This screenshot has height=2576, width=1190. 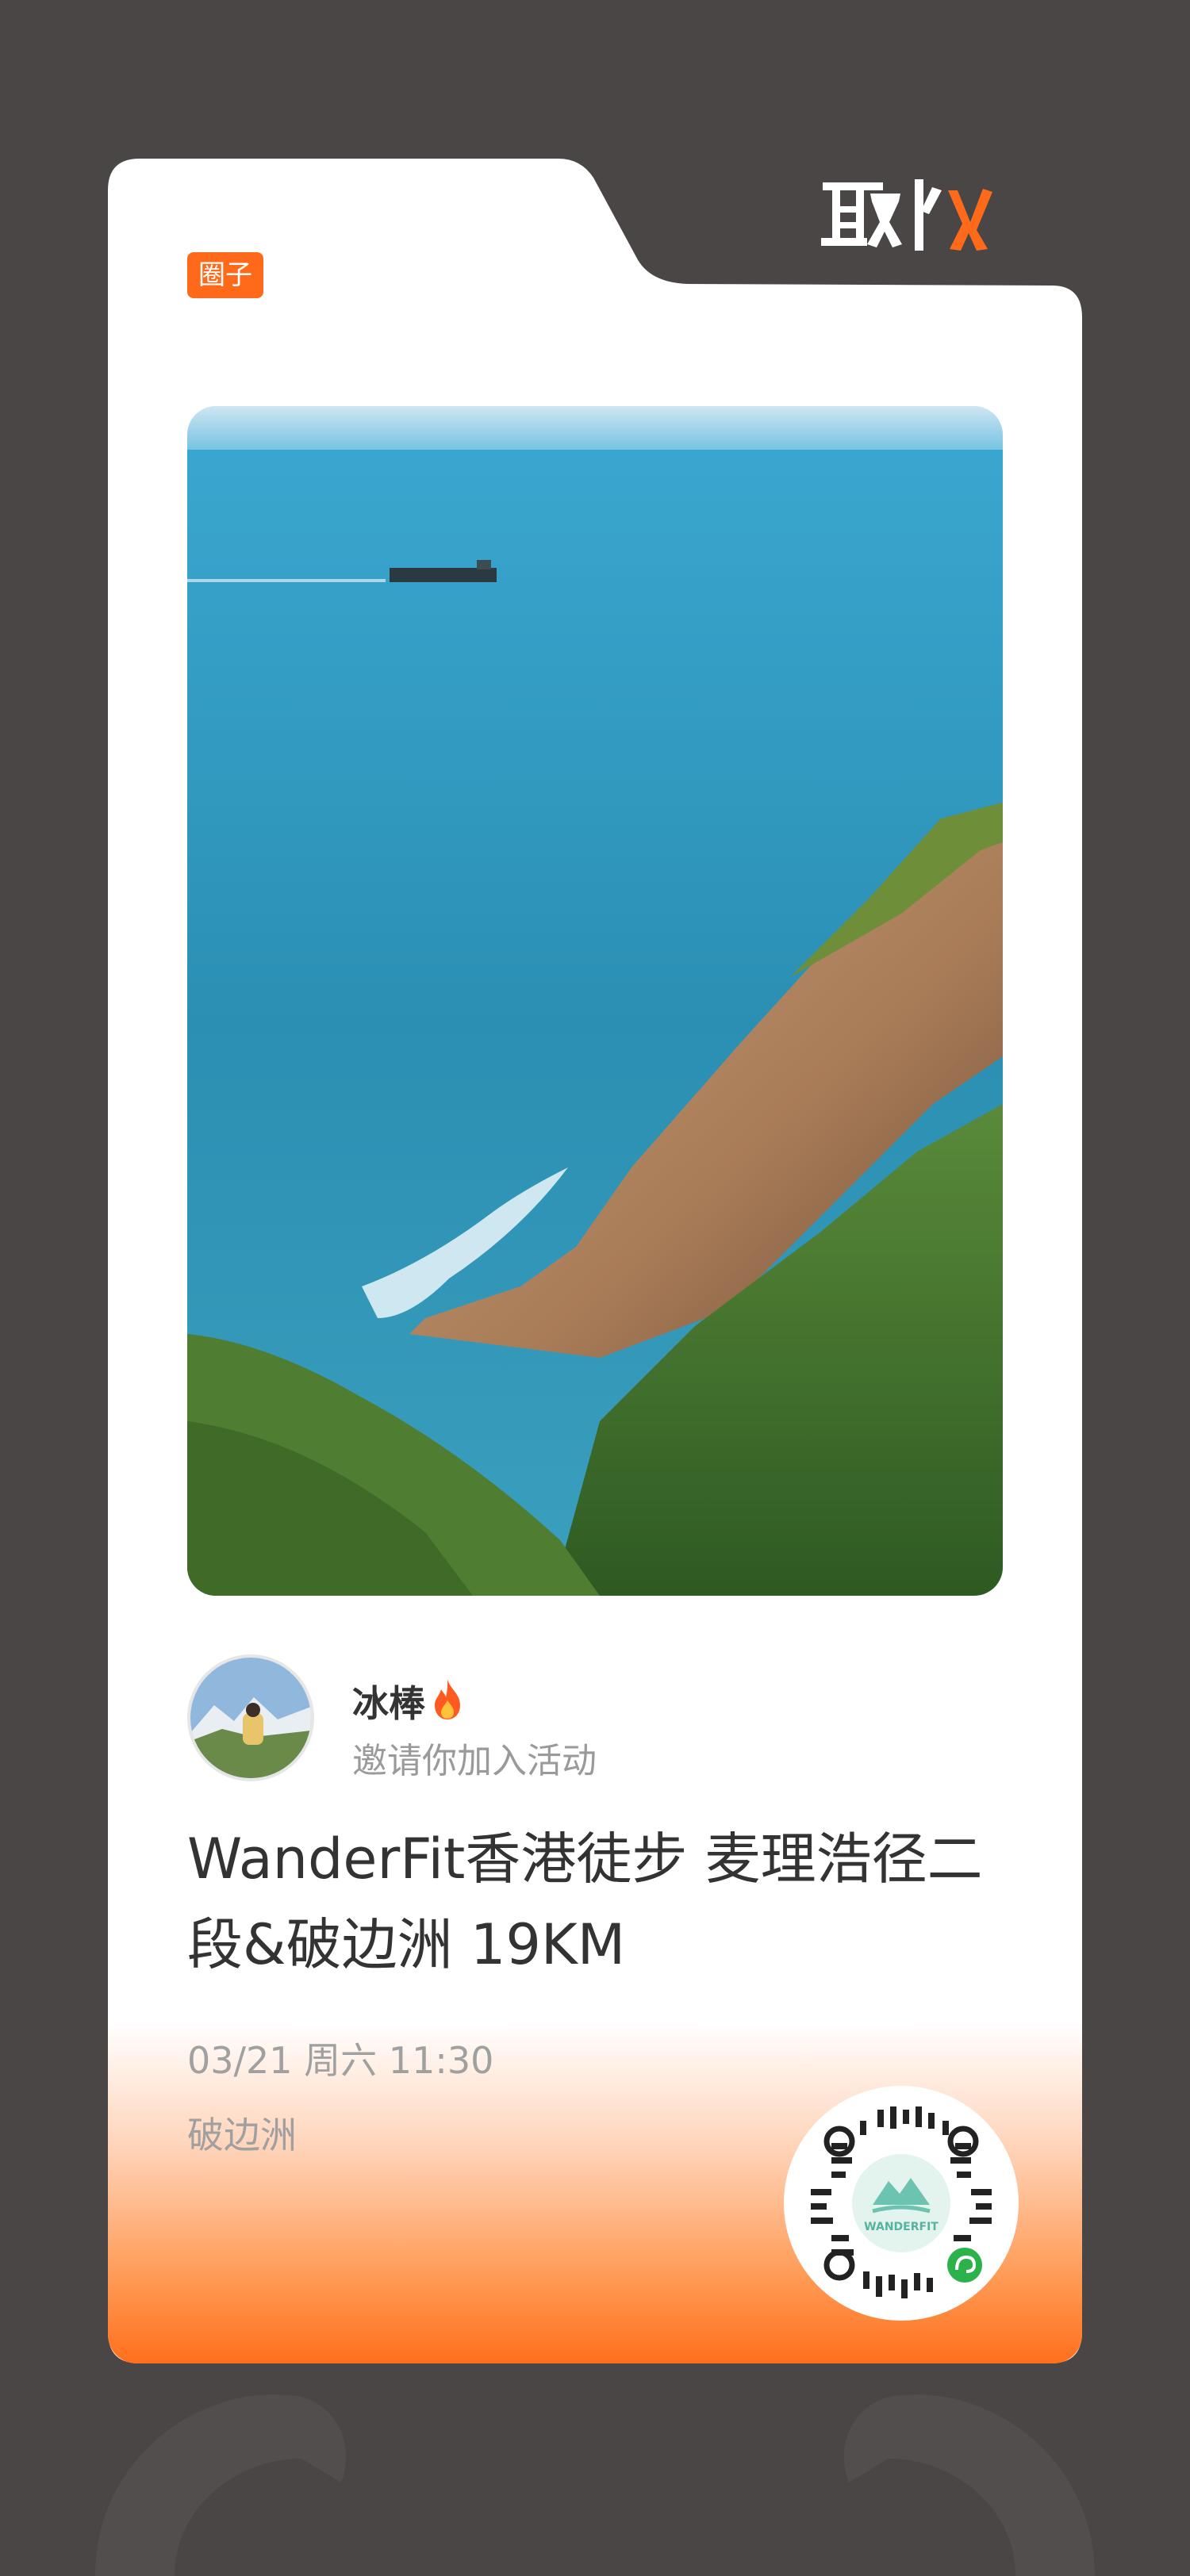 I want to click on brand-logo, so click(x=906, y=215).